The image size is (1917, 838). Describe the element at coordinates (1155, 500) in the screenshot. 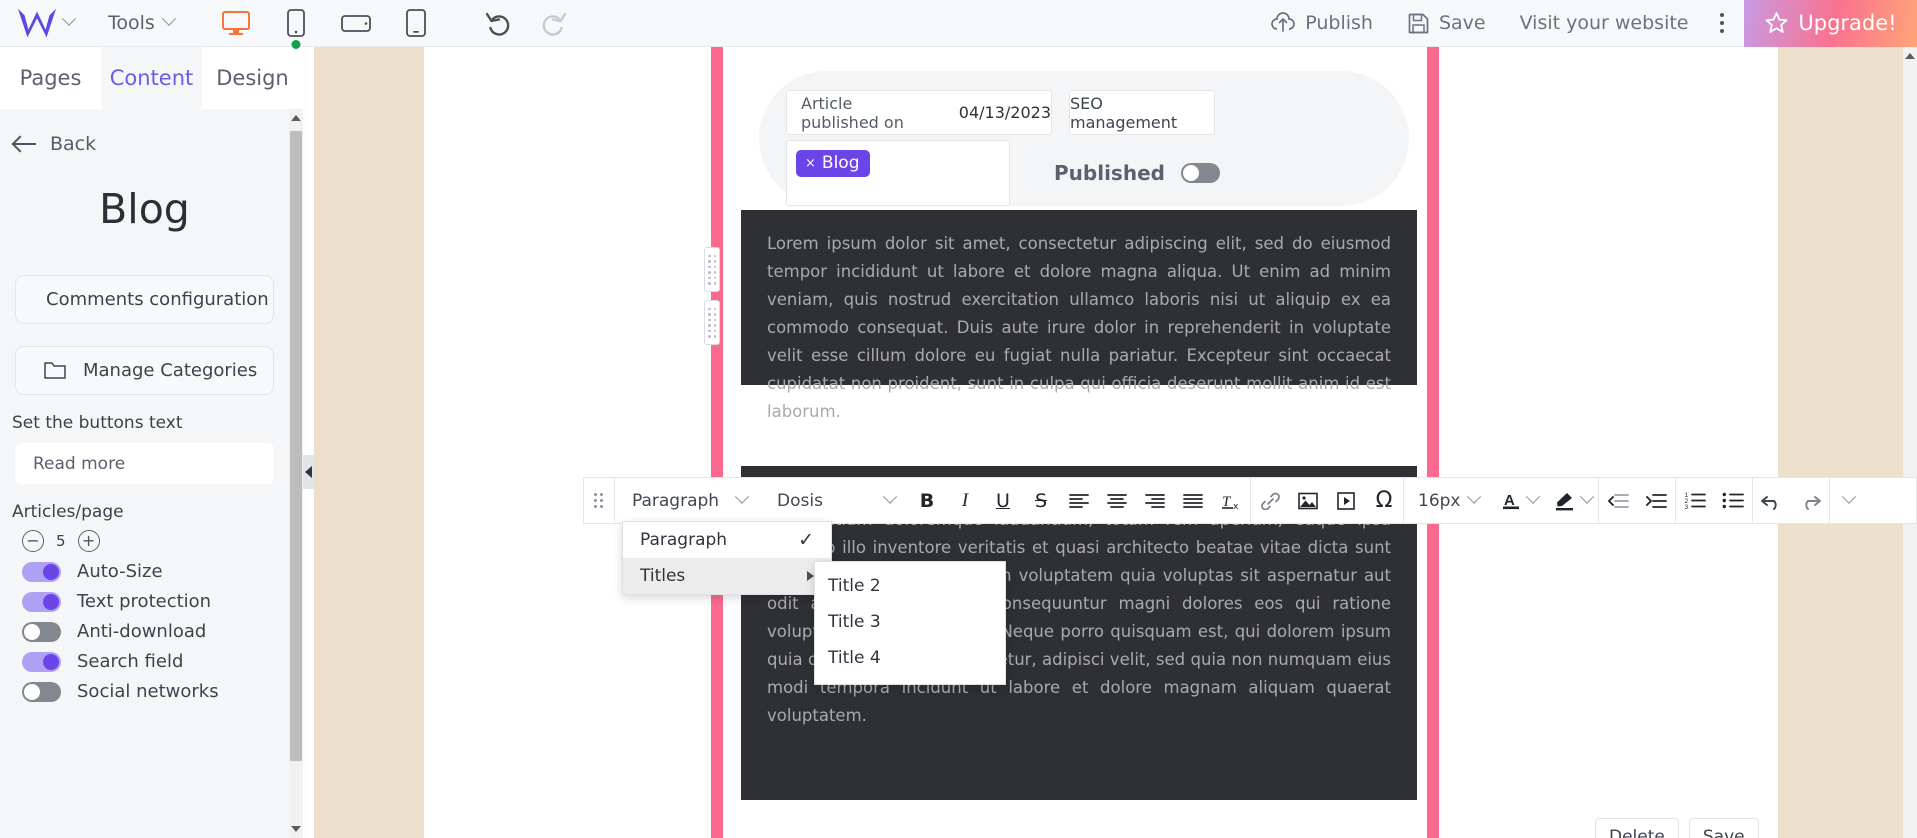

I see `align-right-button` at that location.